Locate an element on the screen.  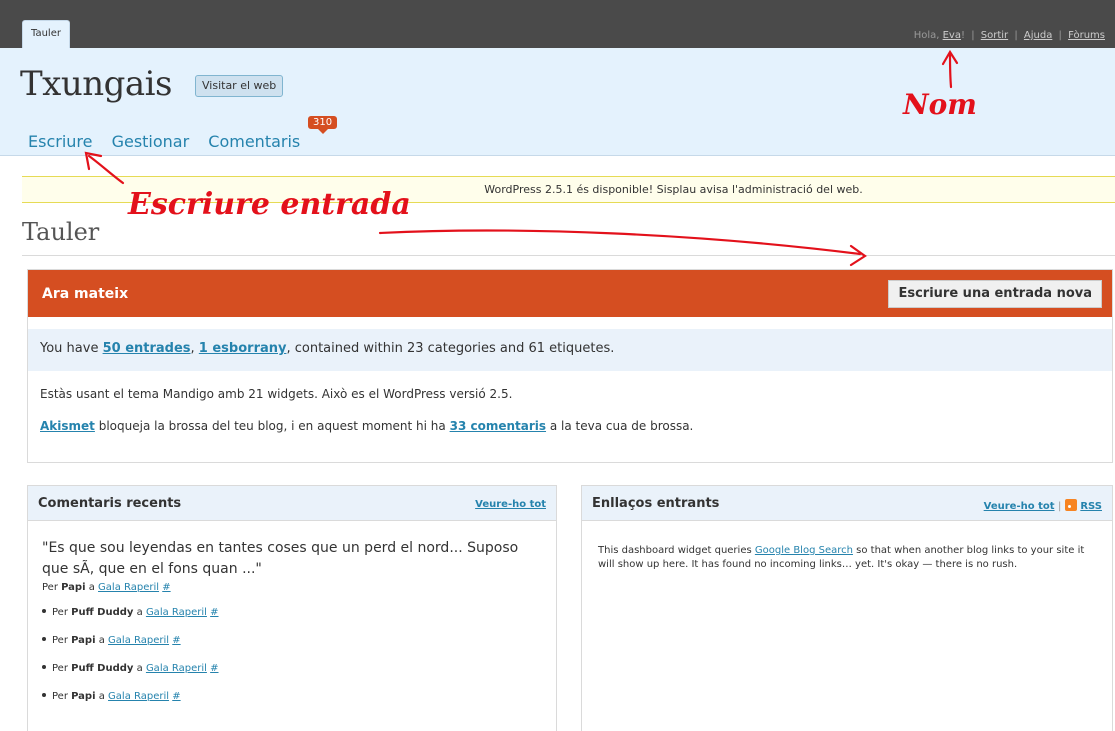
recent-comments-title: Comentaris recents is located at coordinates (110, 503).